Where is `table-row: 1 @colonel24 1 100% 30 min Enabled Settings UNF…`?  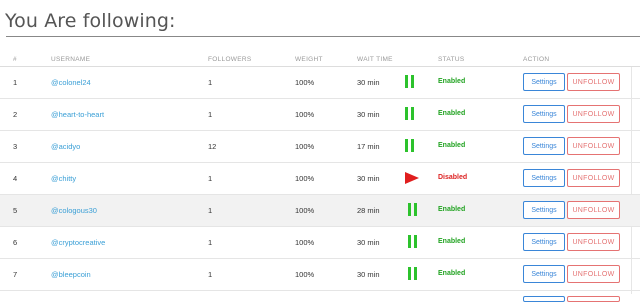
table-row: 1 @colonel24 1 100% 30 min Enabled Settings UNF… is located at coordinates (320, 83).